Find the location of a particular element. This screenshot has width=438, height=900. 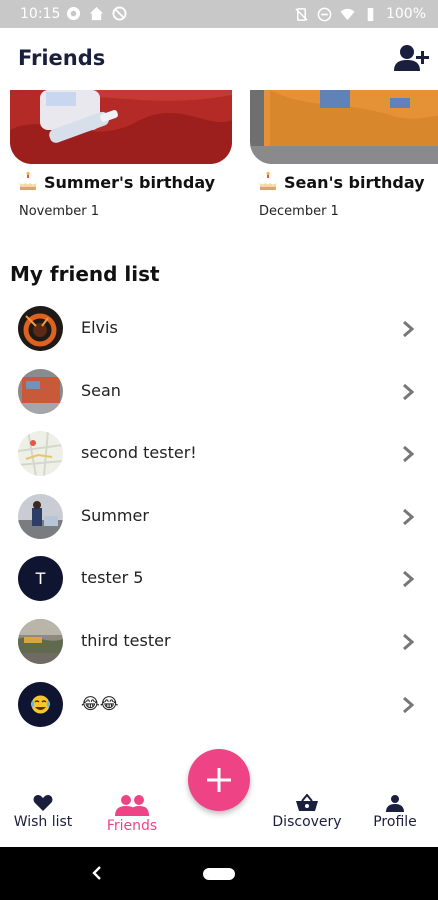

battery-icon is located at coordinates (370, 14).